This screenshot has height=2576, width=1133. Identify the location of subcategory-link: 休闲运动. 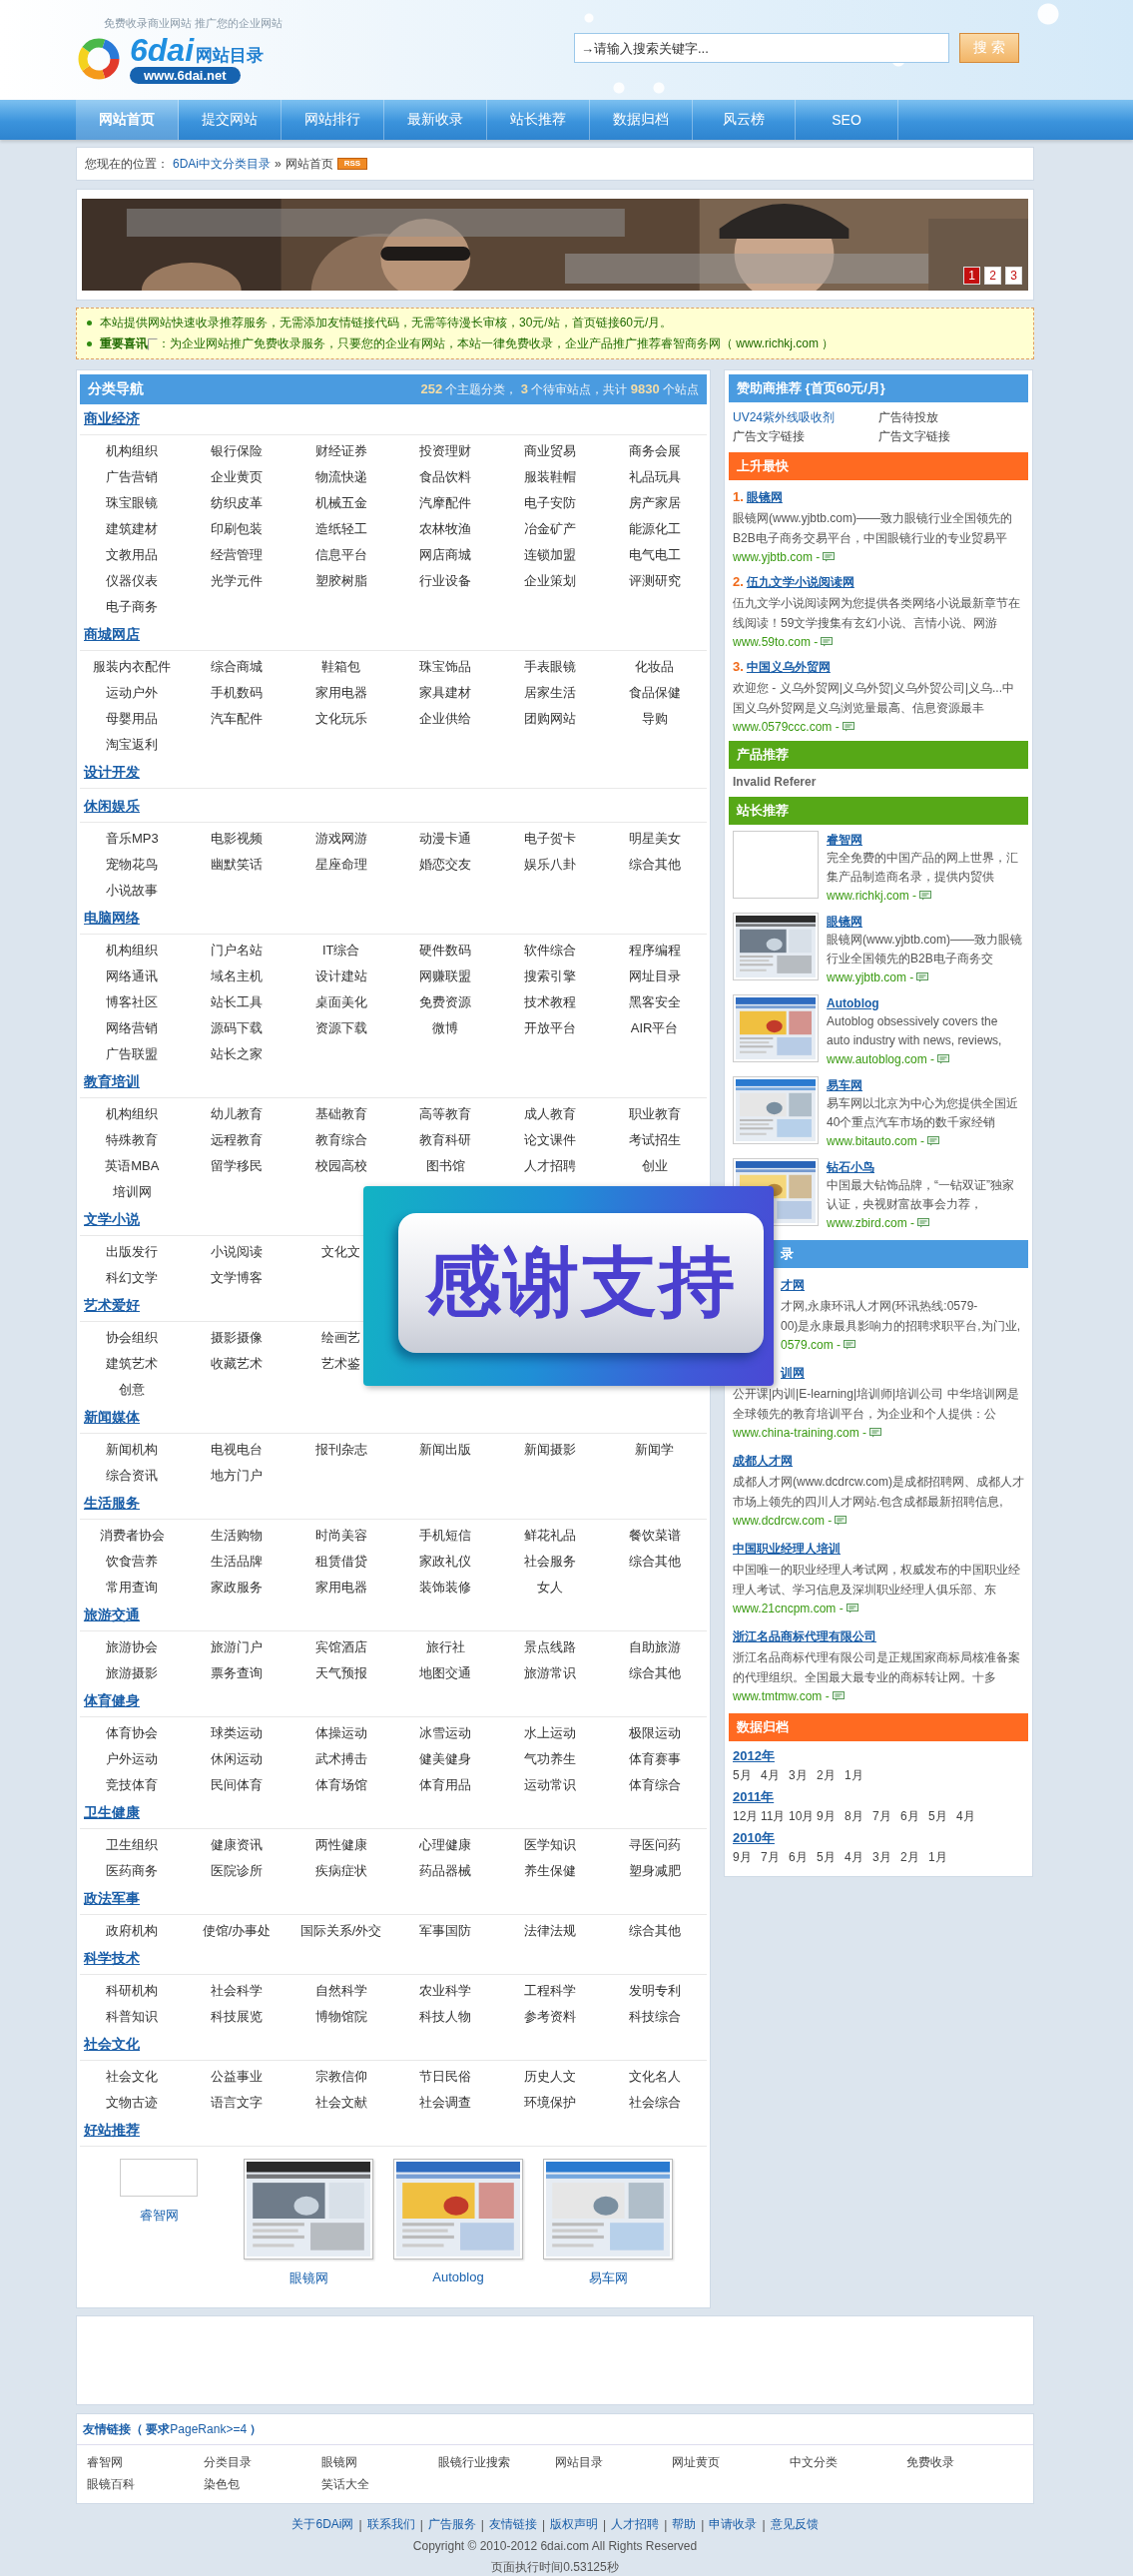
(237, 1759).